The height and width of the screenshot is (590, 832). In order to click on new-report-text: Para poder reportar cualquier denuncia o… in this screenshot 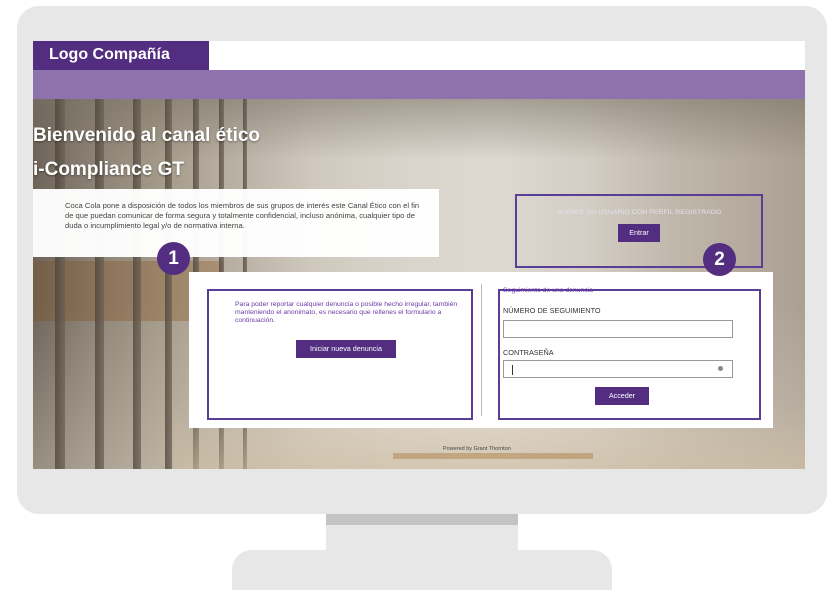, I will do `click(346, 312)`.